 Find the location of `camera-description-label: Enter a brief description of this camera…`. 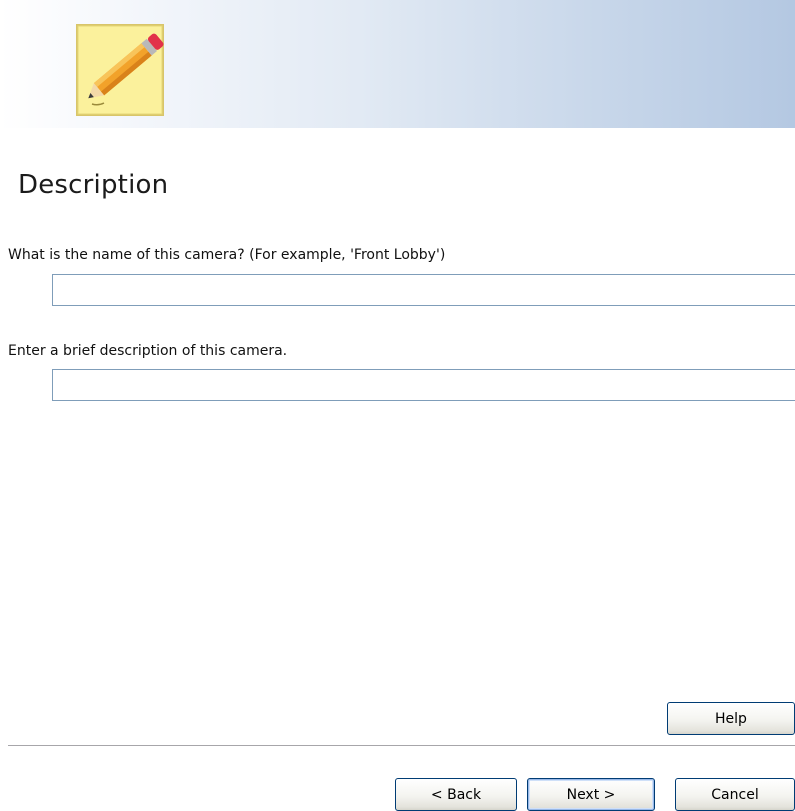

camera-description-label: Enter a brief description of this camera… is located at coordinates (148, 351).